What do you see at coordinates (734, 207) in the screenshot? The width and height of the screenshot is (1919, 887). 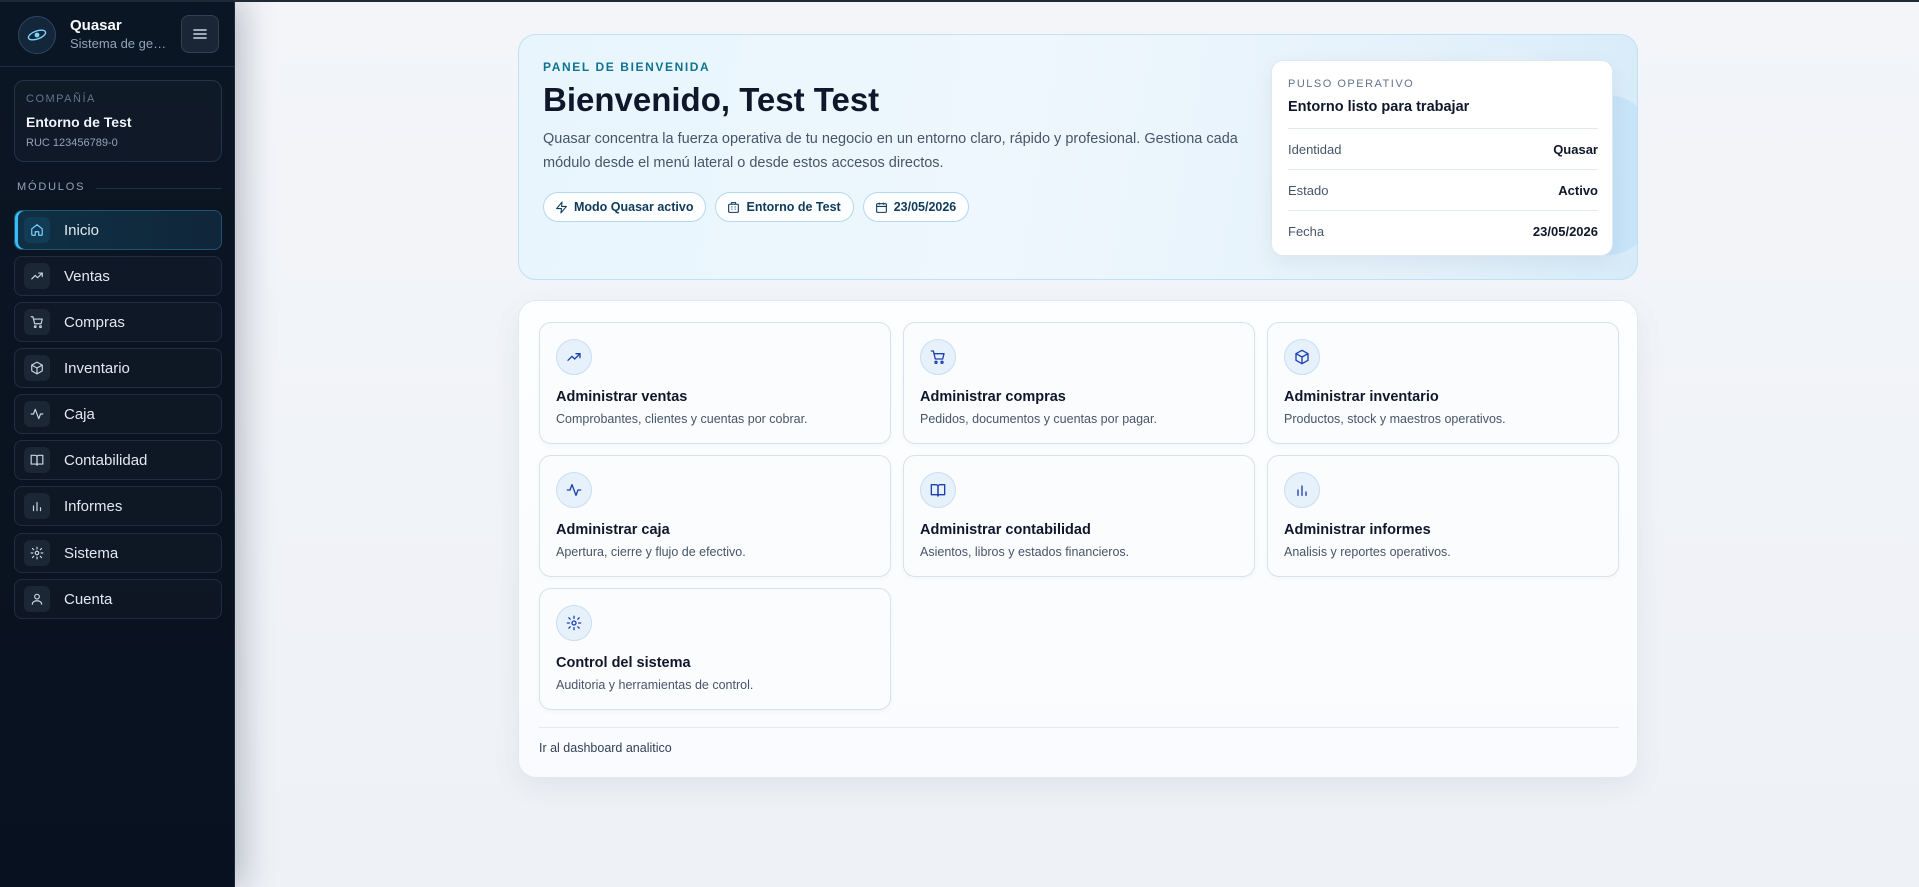 I see `building-icon` at bounding box center [734, 207].